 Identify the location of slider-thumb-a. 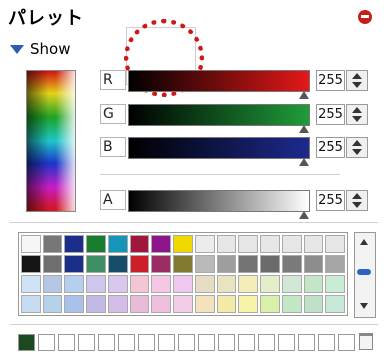
(304, 215).